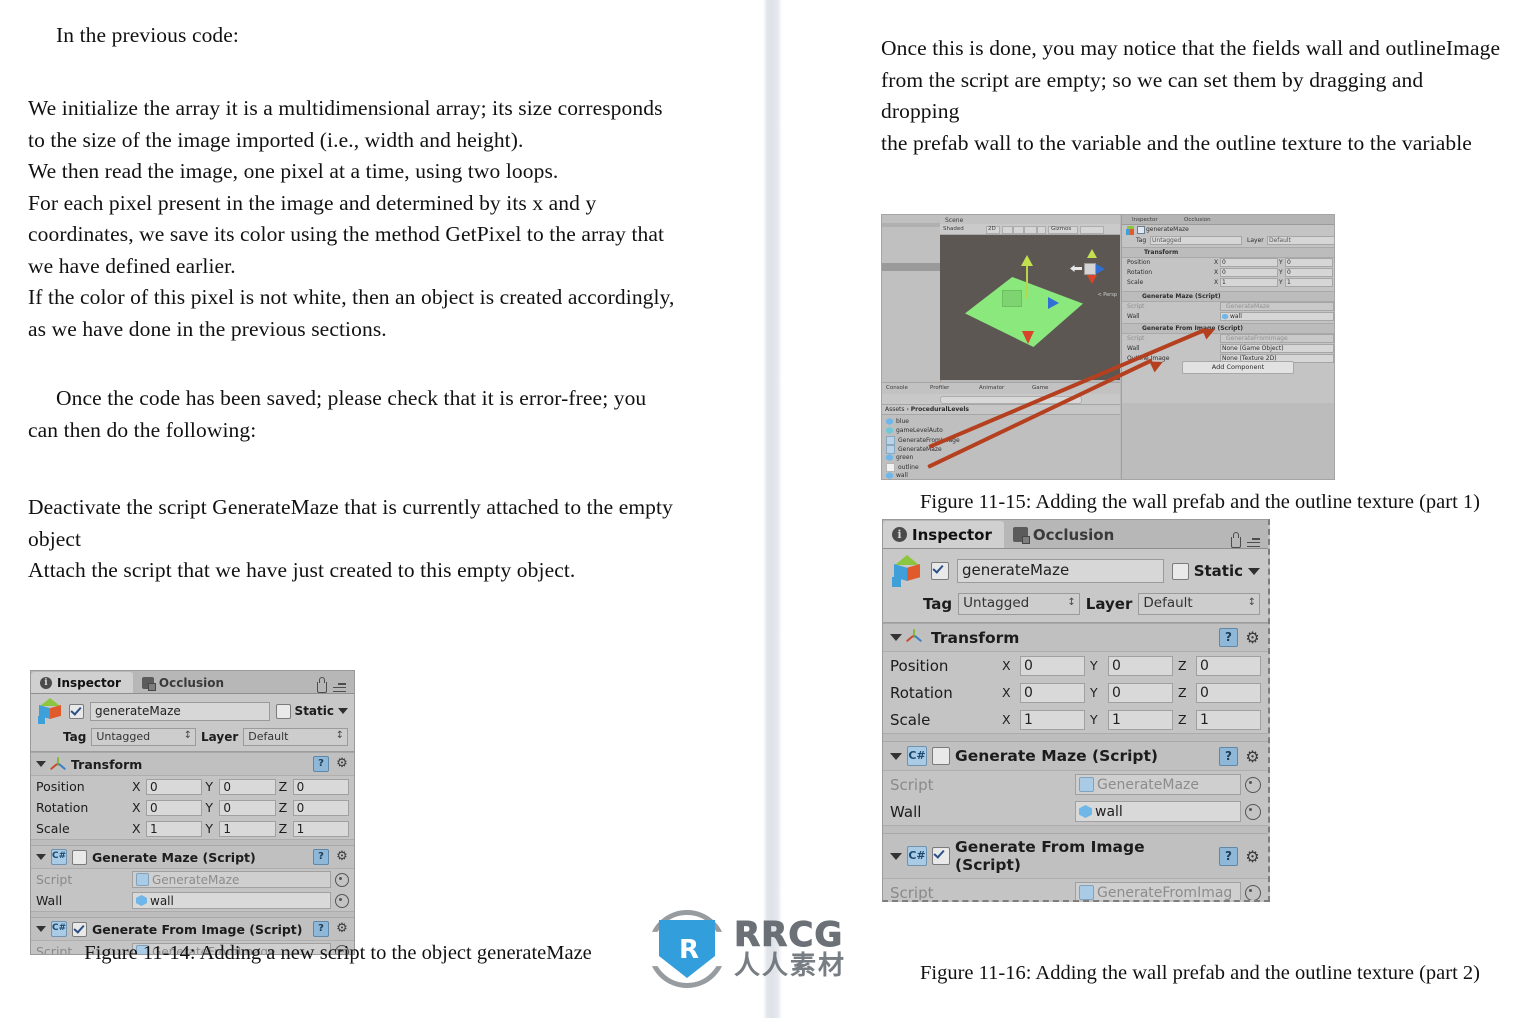 The height and width of the screenshot is (1018, 1516). I want to click on tab-profiler: Profiler, so click(939, 388).